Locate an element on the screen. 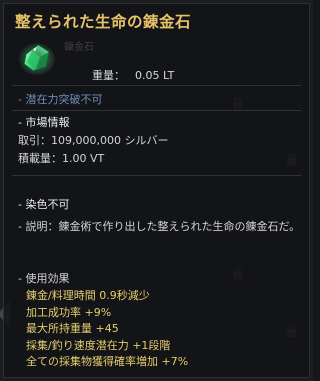 The width and height of the screenshot is (320, 381). weight-label: 重量： is located at coordinates (108, 75).